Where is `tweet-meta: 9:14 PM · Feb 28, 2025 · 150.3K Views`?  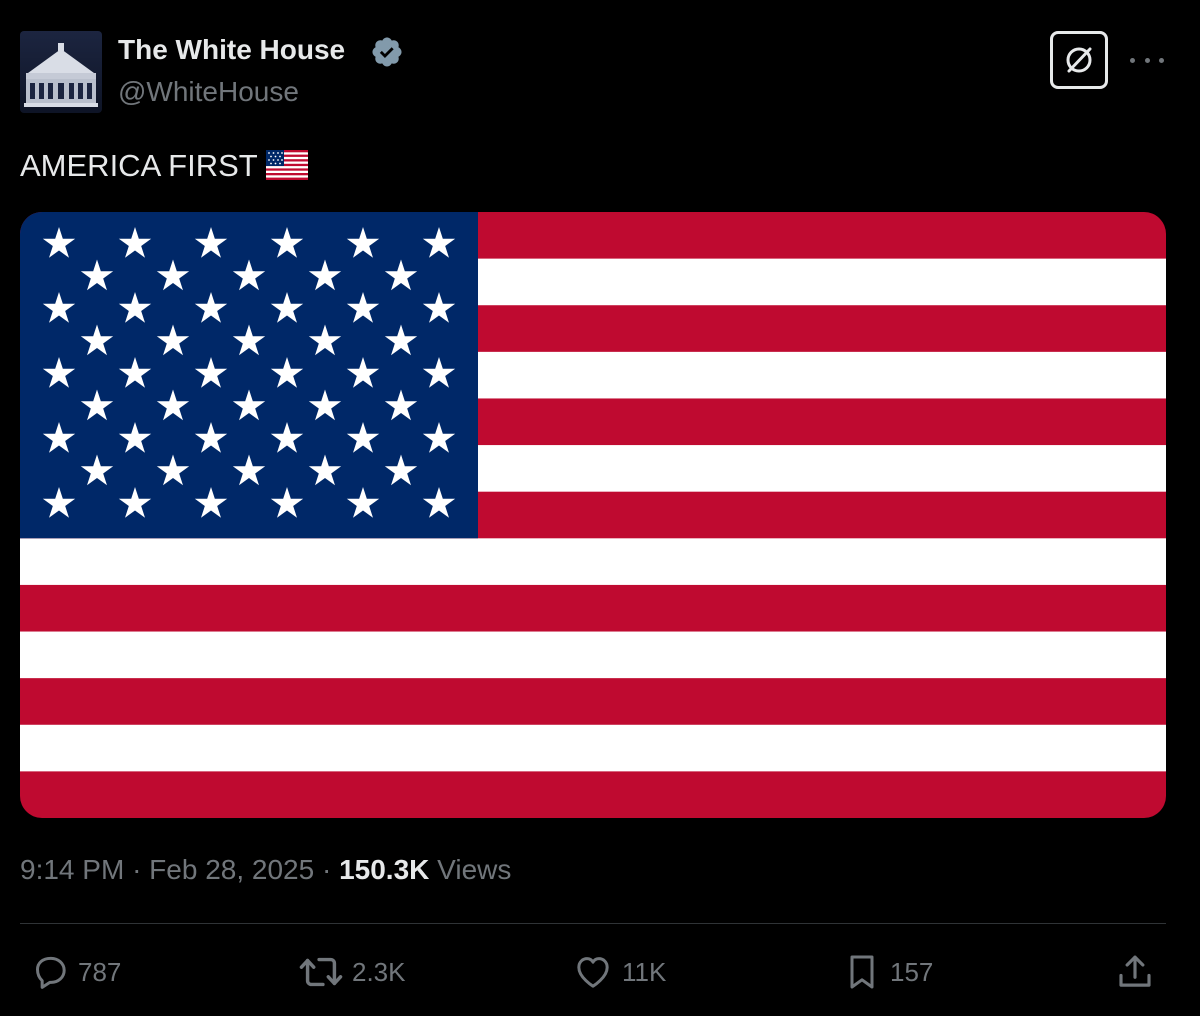
tweet-meta: 9:14 PM · Feb 28, 2025 · 150.3K Views is located at coordinates (265, 870).